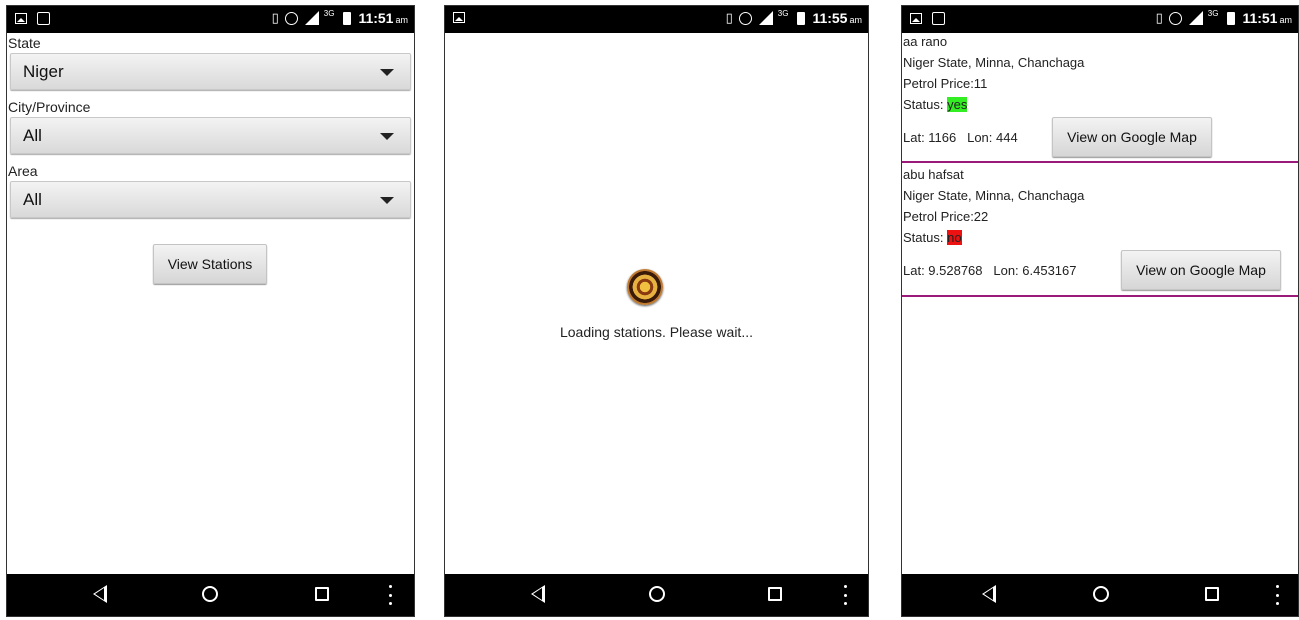 The image size is (1299, 620). What do you see at coordinates (933, 174) in the screenshot?
I see `station-name: abu hafsat` at bounding box center [933, 174].